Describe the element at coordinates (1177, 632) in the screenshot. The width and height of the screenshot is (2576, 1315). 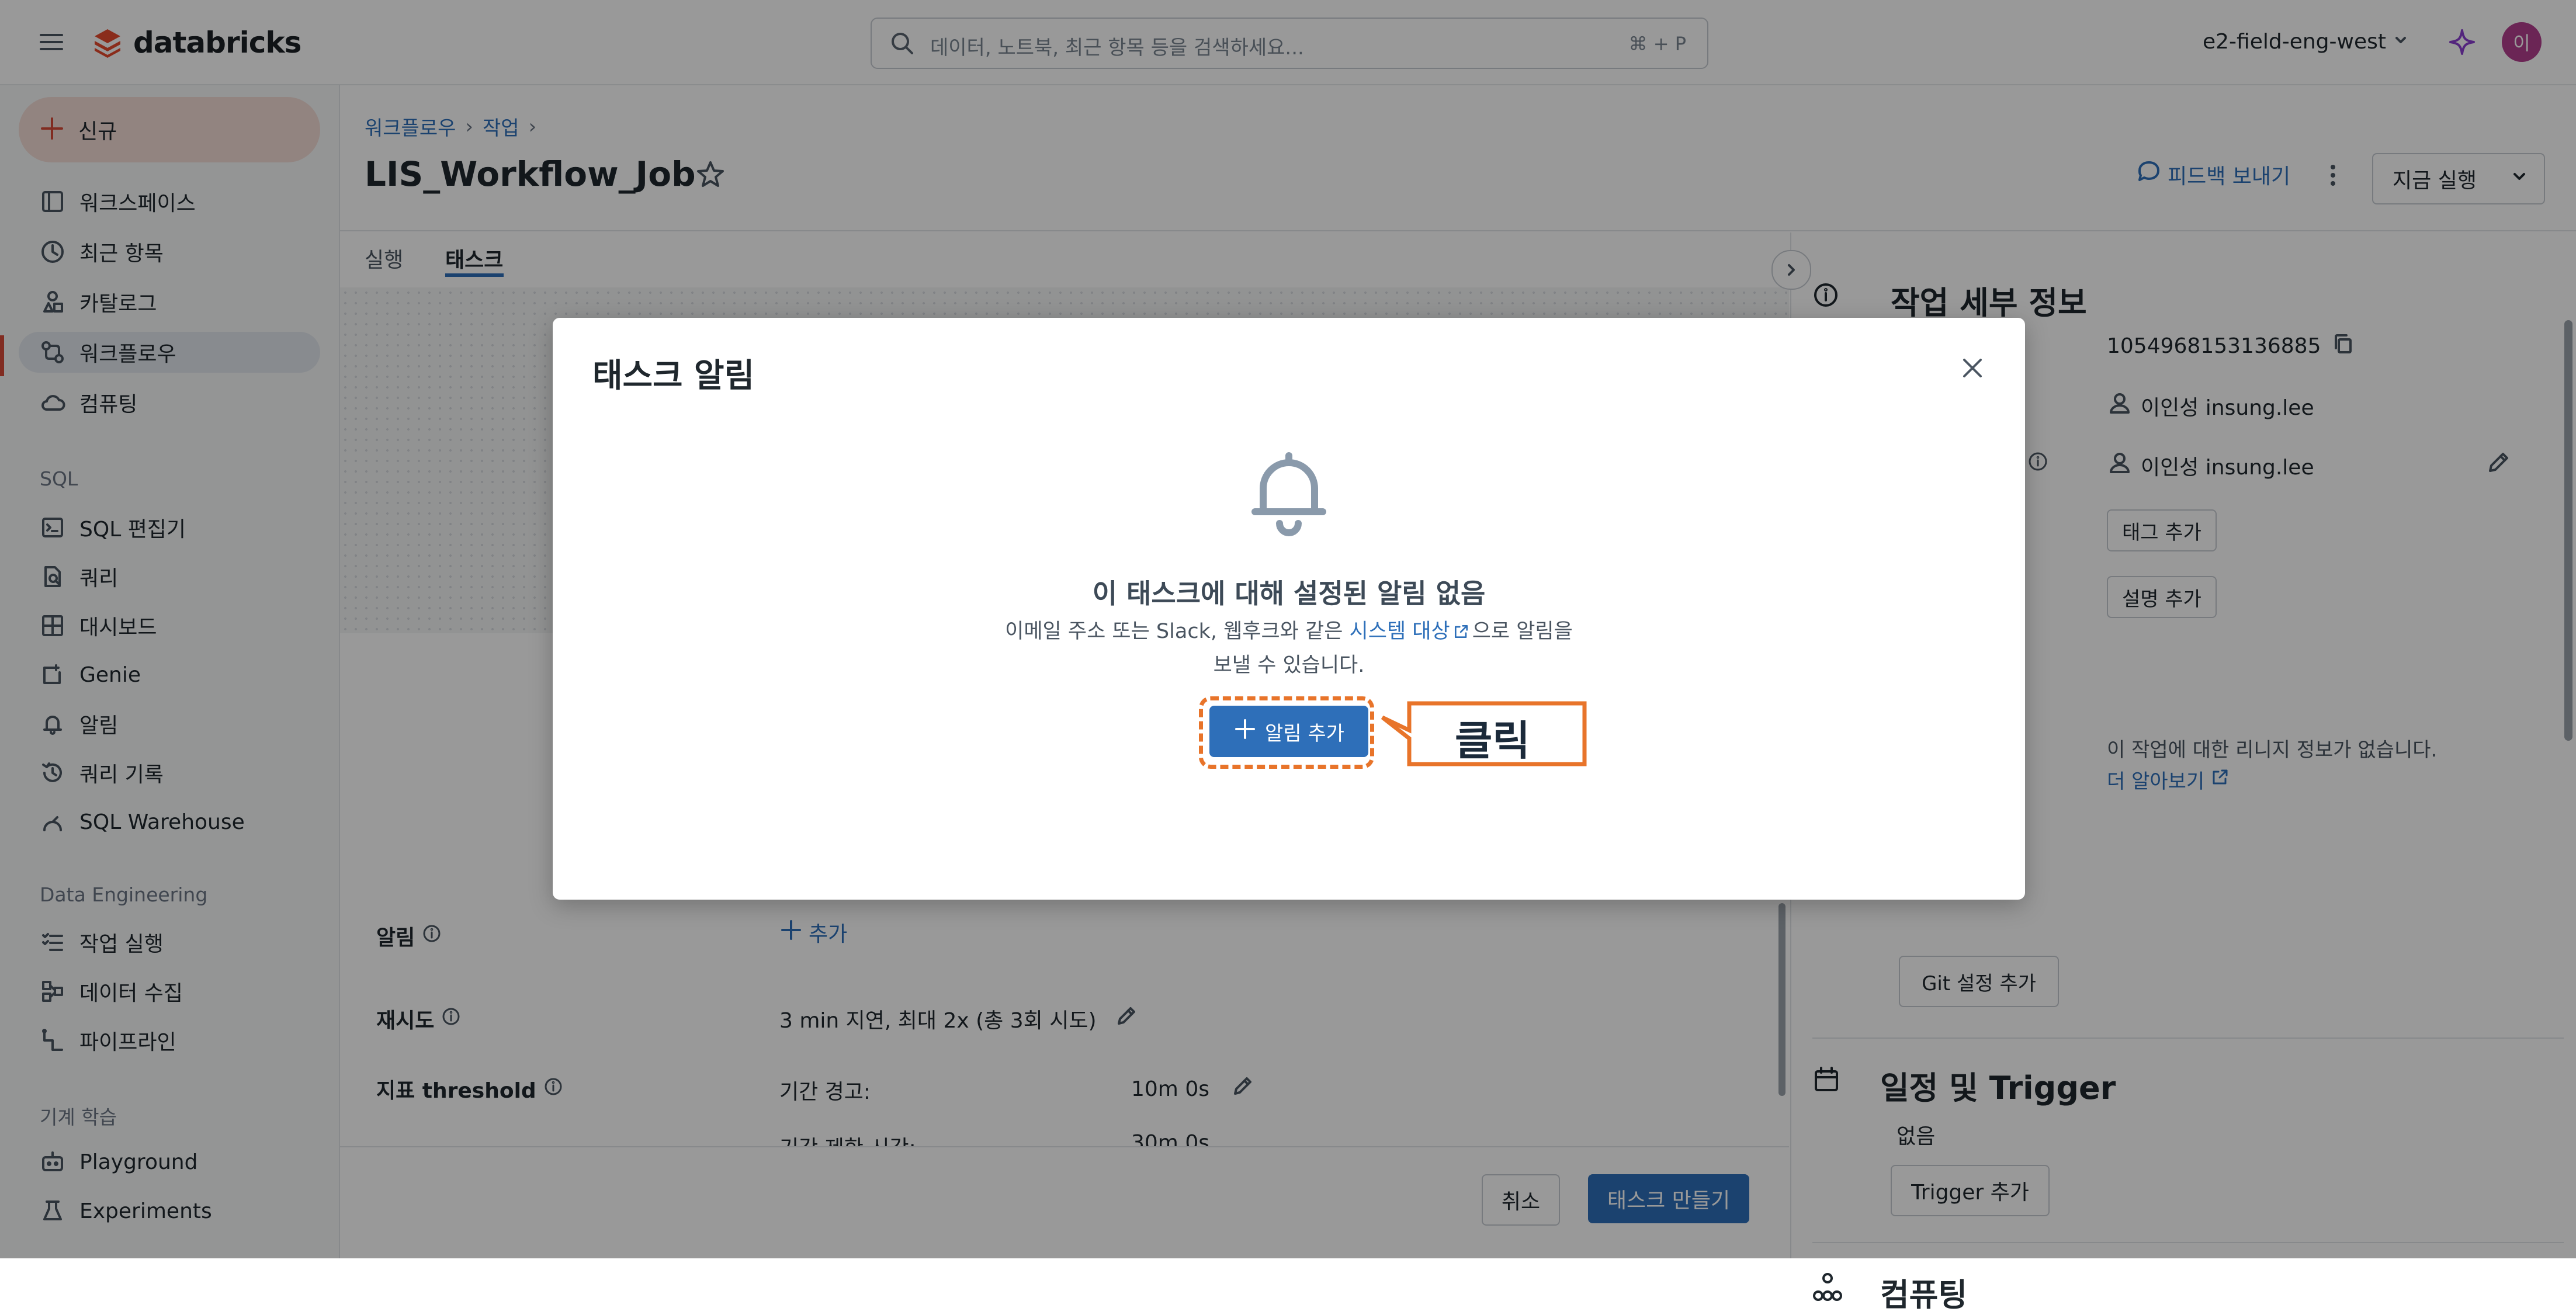
I see `description-text: 이메일 주소 또는 Slack, 웹후크와 같은` at that location.